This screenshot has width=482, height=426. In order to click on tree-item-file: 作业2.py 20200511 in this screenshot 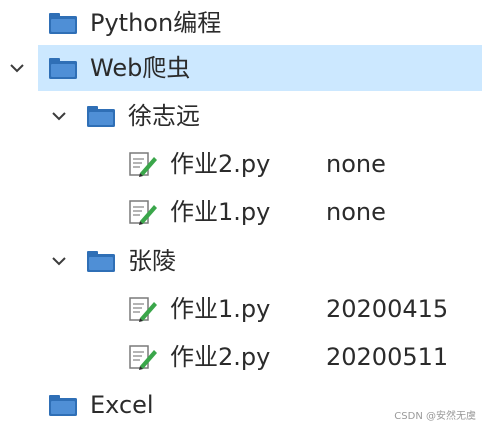, I will do `click(241, 357)`.